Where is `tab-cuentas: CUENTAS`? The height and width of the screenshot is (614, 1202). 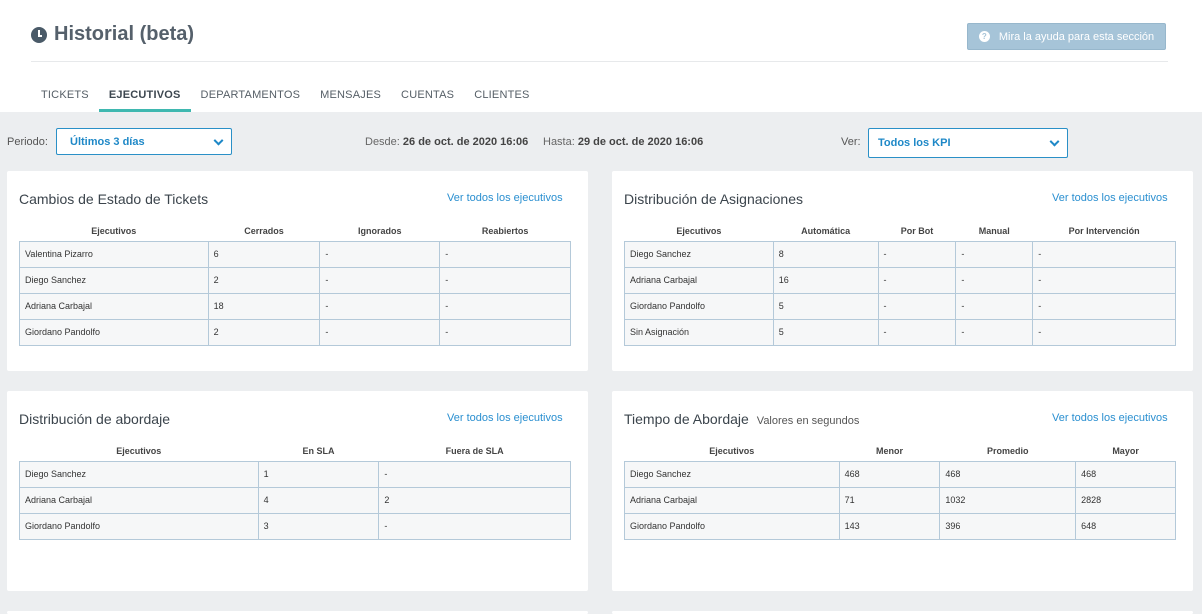 tab-cuentas: CUENTAS is located at coordinates (427, 97).